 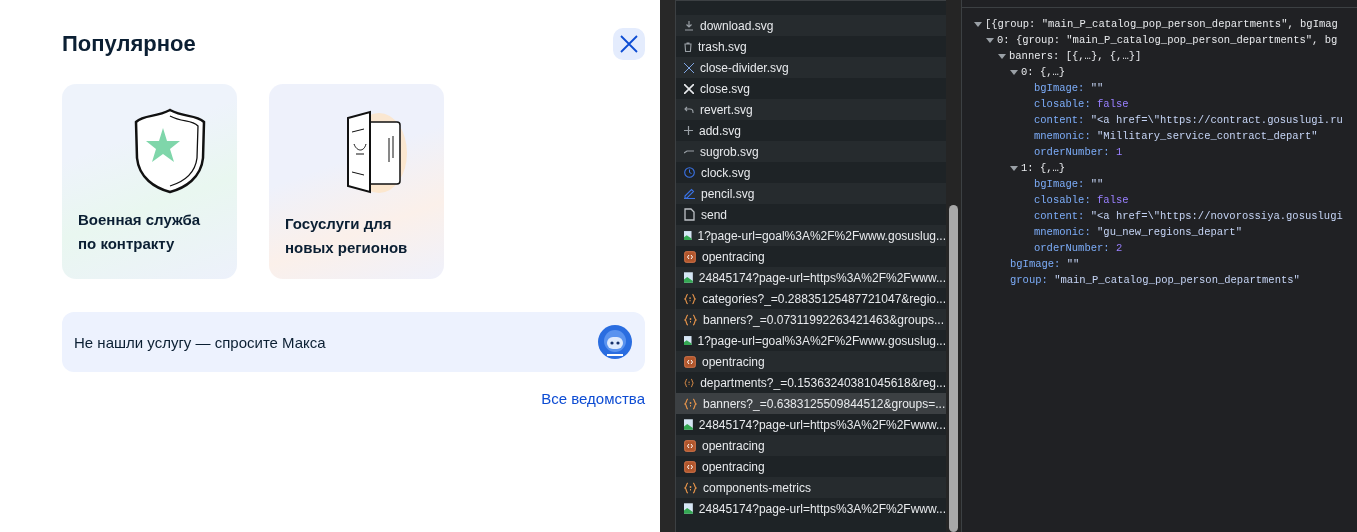 I want to click on prompt-text: Не нашли услугу — спросите Макса, so click(x=200, y=342).